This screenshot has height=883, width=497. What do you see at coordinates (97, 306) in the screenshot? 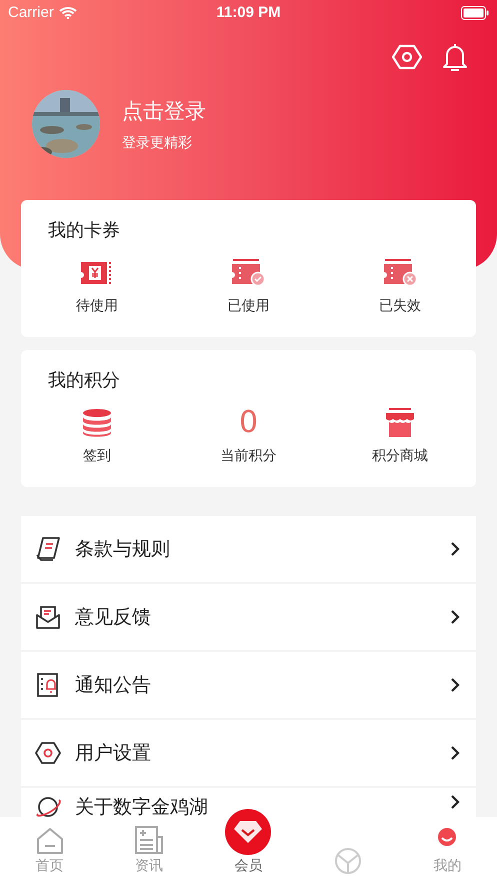
I see `coupon-label: 待使用` at bounding box center [97, 306].